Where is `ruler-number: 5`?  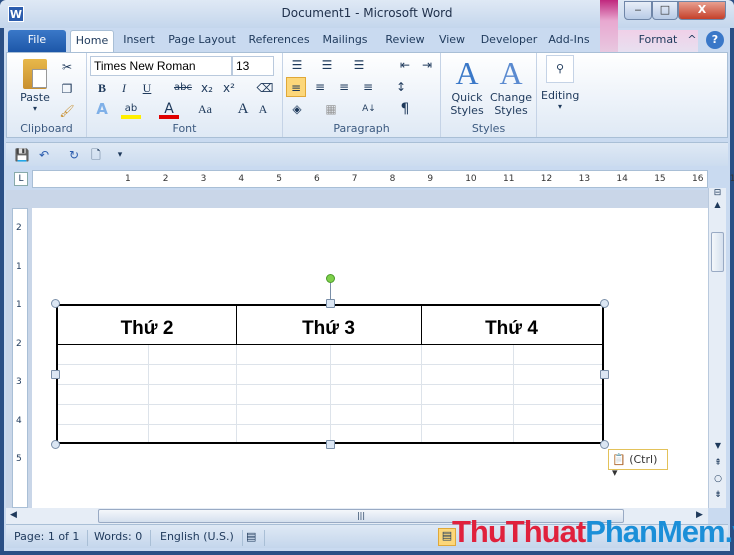
ruler-number: 5 is located at coordinates (279, 179).